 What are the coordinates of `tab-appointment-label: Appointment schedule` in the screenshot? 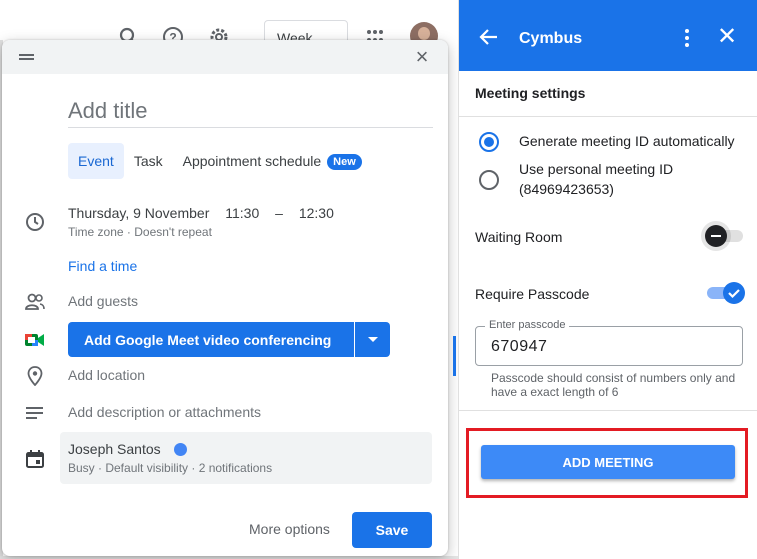 It's located at (252, 161).